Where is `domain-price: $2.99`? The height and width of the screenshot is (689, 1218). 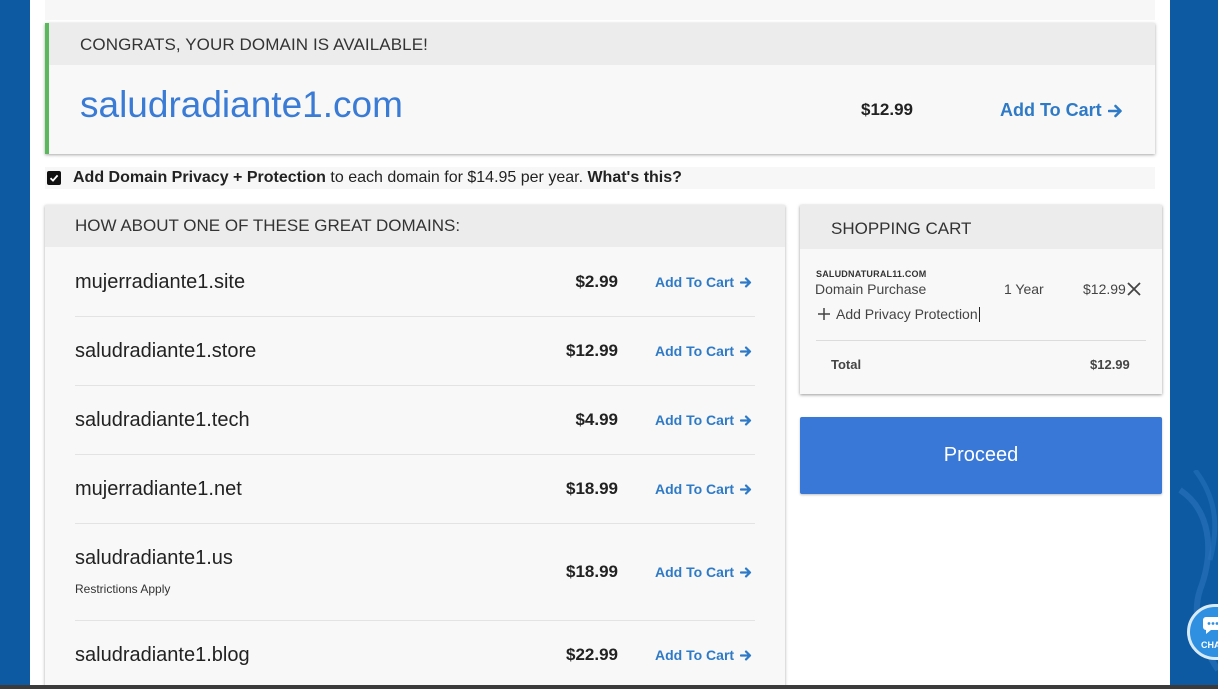
domain-price: $2.99 is located at coordinates (596, 281).